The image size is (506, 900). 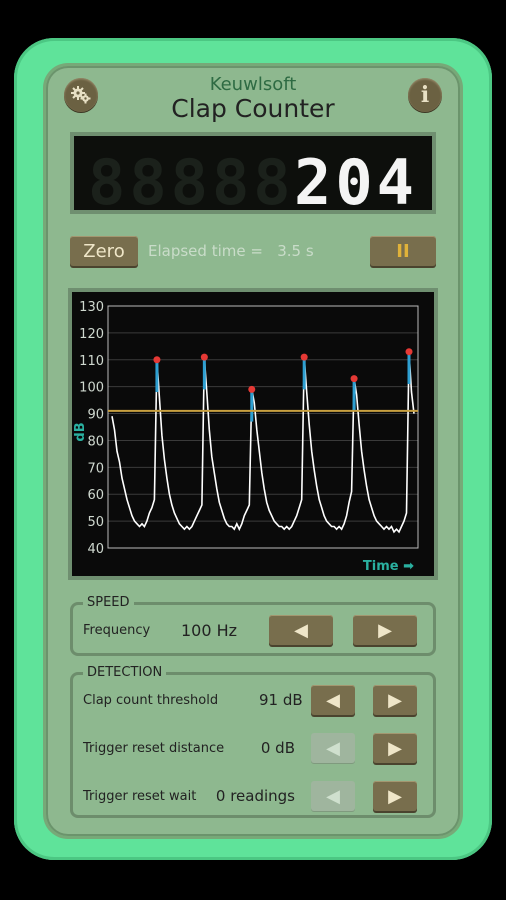 What do you see at coordinates (388, 566) in the screenshot?
I see `x-axis-label: Time ➡` at bounding box center [388, 566].